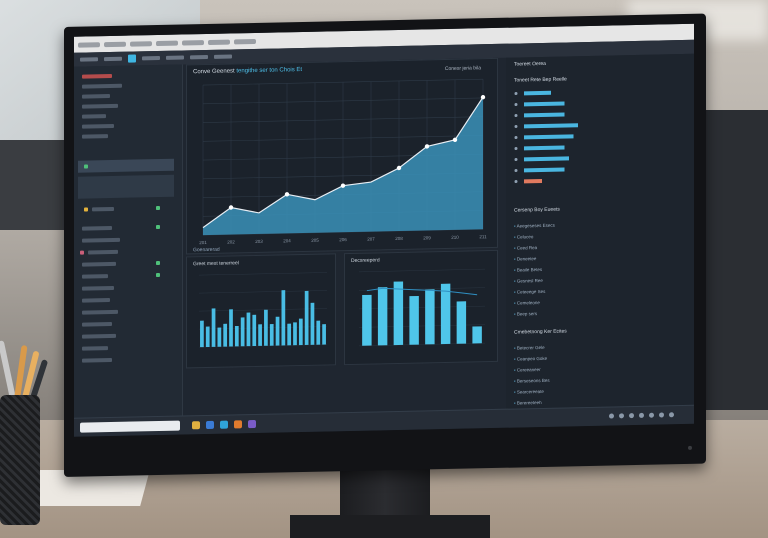  I want to click on list-item: Cereeaneer, so click(527, 370).